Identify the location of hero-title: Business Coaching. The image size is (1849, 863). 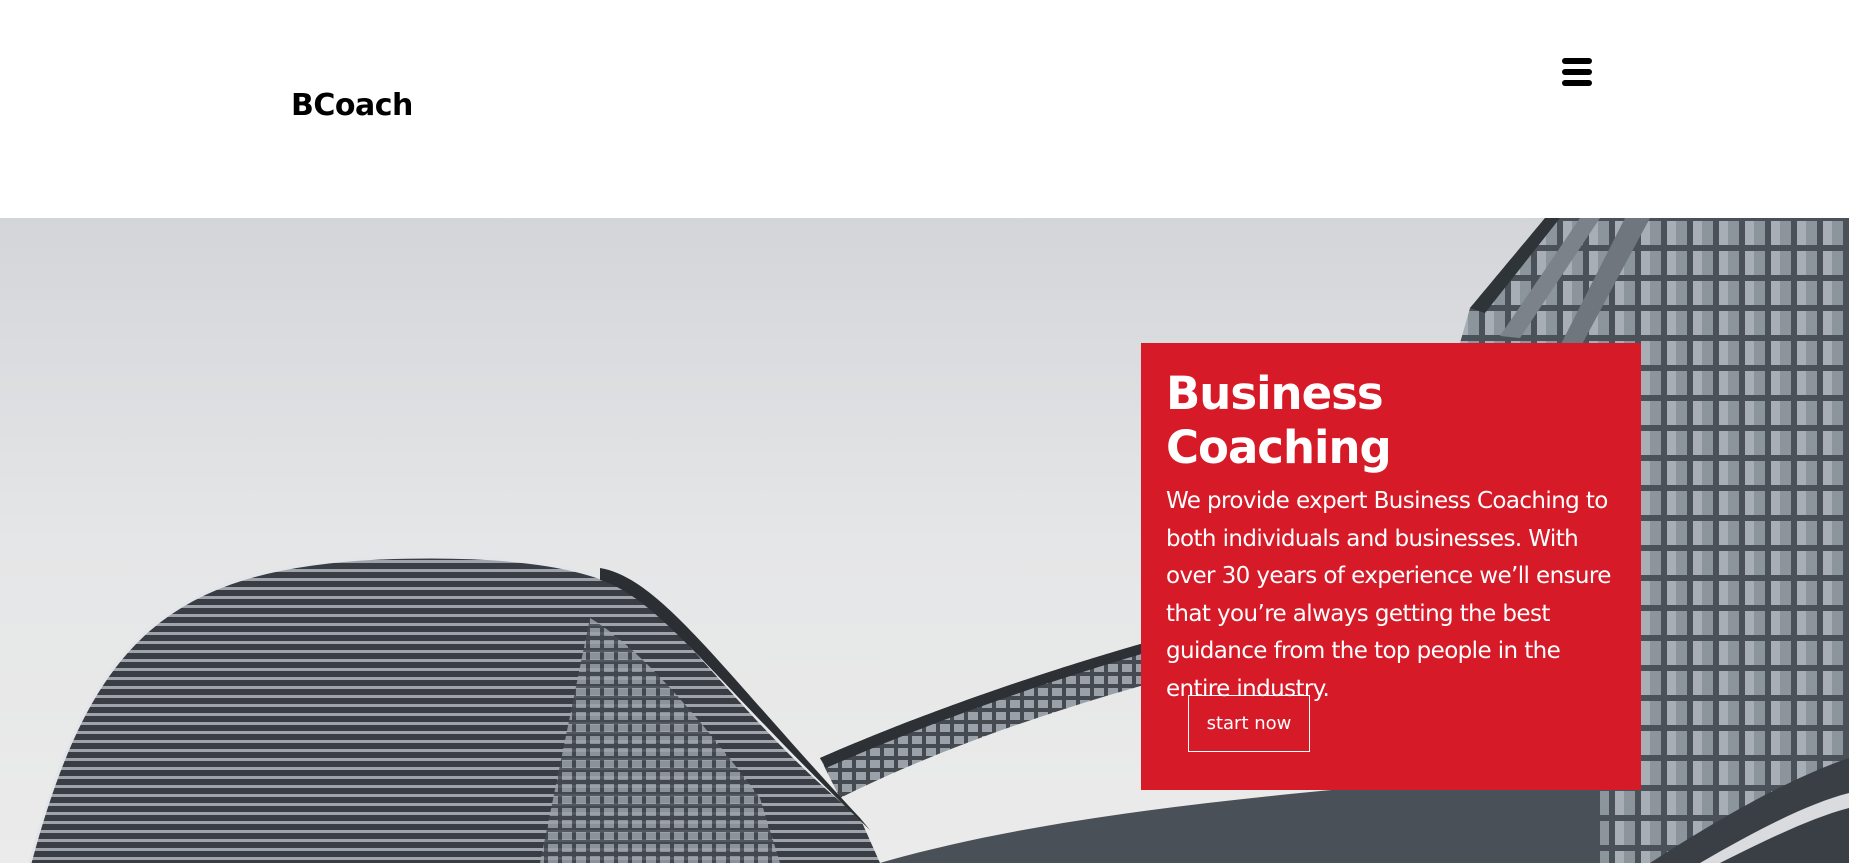
(1279, 420).